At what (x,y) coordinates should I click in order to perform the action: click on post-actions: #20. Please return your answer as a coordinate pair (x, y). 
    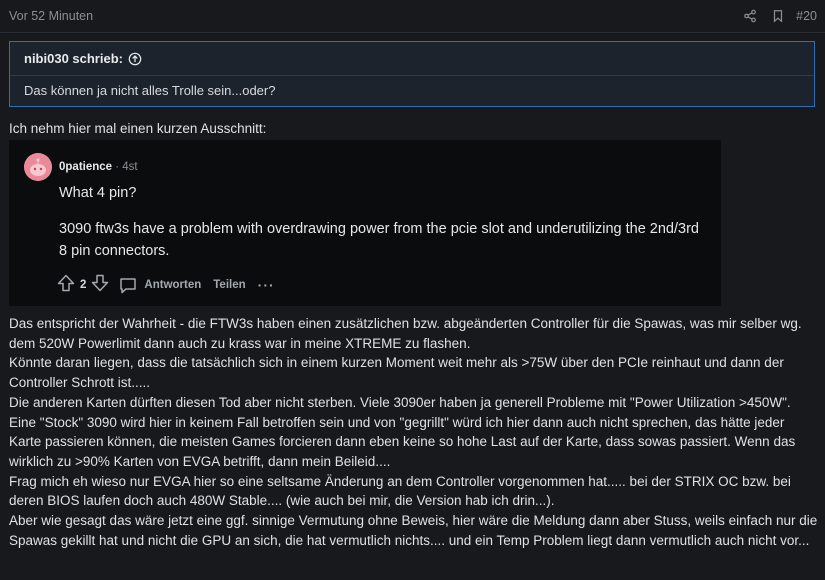
    Looking at the image, I should click on (774, 16).